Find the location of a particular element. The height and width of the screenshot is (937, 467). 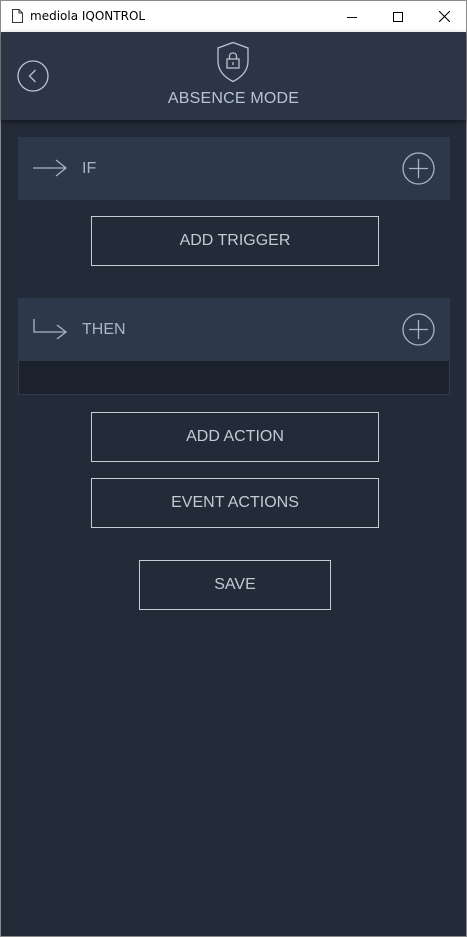

if-section: IF is located at coordinates (234, 168).